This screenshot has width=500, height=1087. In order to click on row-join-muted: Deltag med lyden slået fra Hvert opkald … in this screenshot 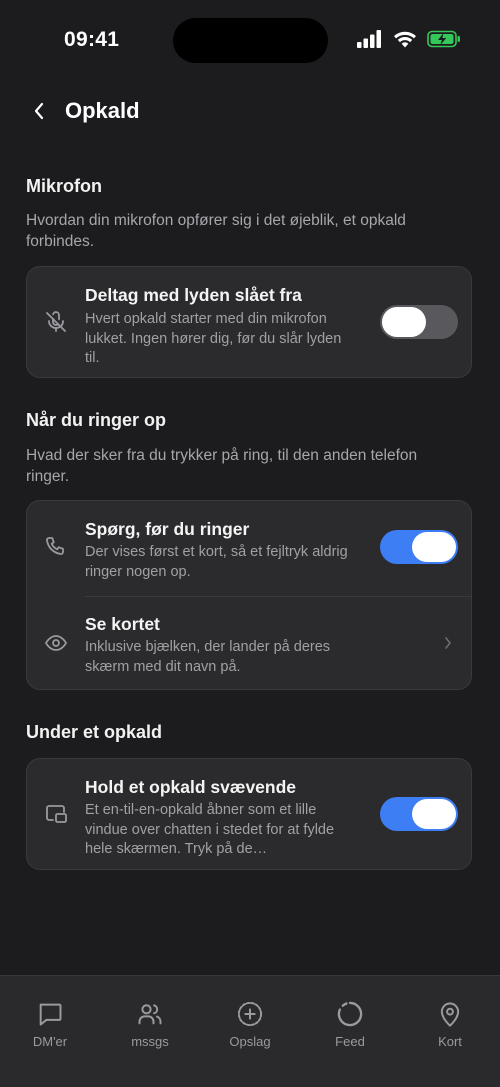, I will do `click(249, 323)`.